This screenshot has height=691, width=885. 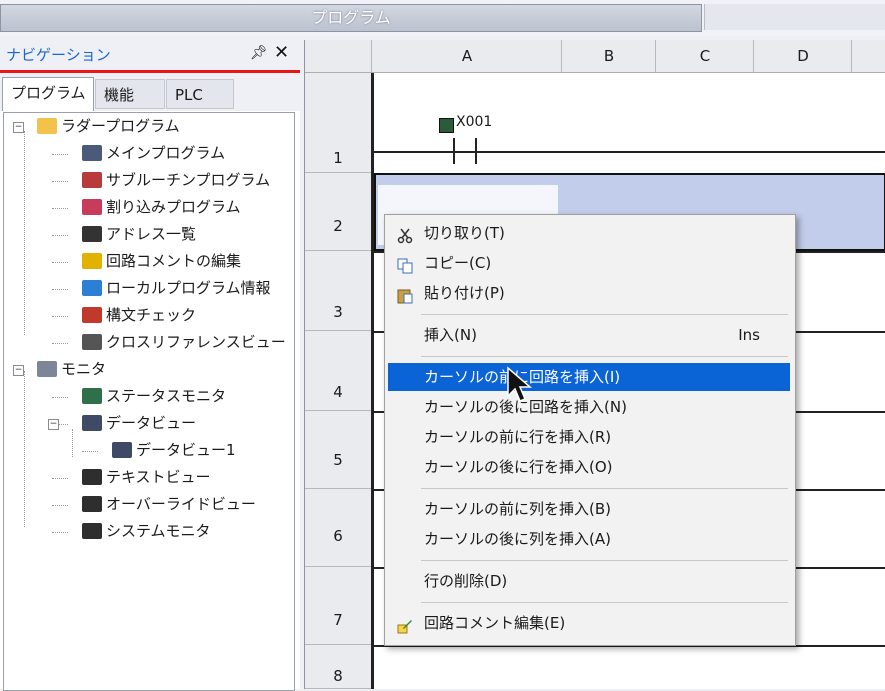 I want to click on row-header-7: 7, so click(x=338, y=606).